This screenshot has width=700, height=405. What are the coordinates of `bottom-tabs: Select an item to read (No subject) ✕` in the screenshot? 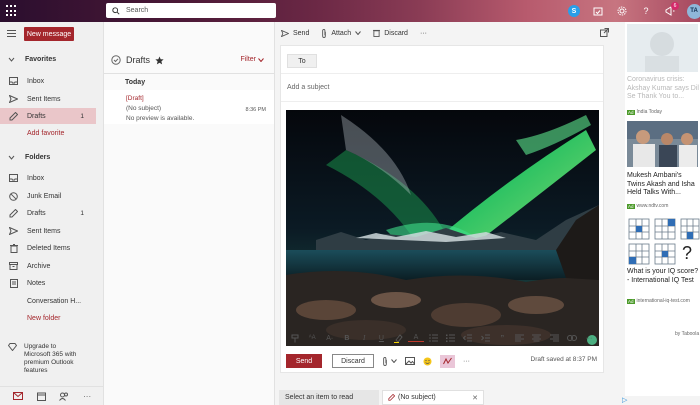 It's located at (450, 396).